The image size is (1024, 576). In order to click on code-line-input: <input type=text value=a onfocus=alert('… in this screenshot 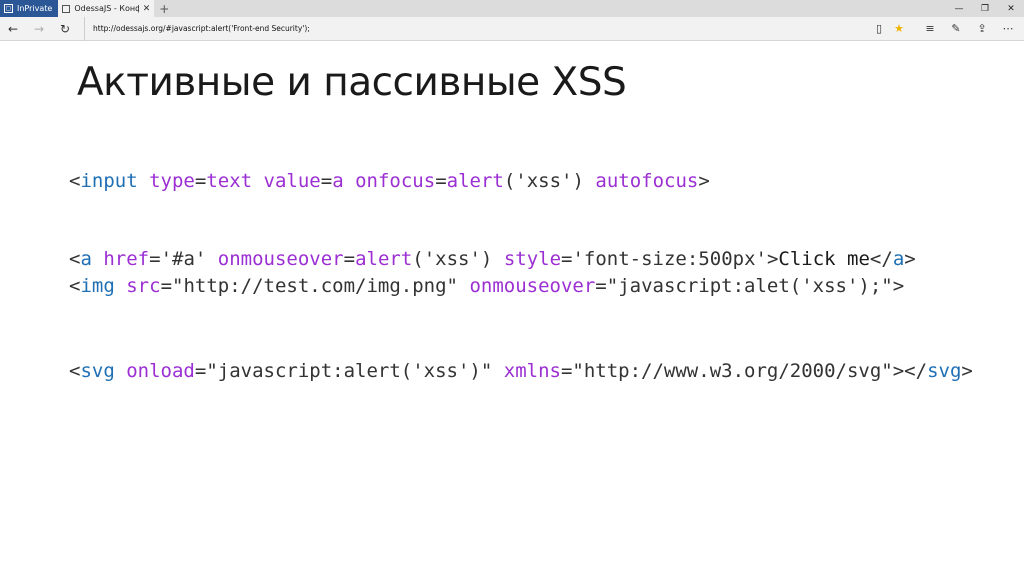, I will do `click(389, 181)`.